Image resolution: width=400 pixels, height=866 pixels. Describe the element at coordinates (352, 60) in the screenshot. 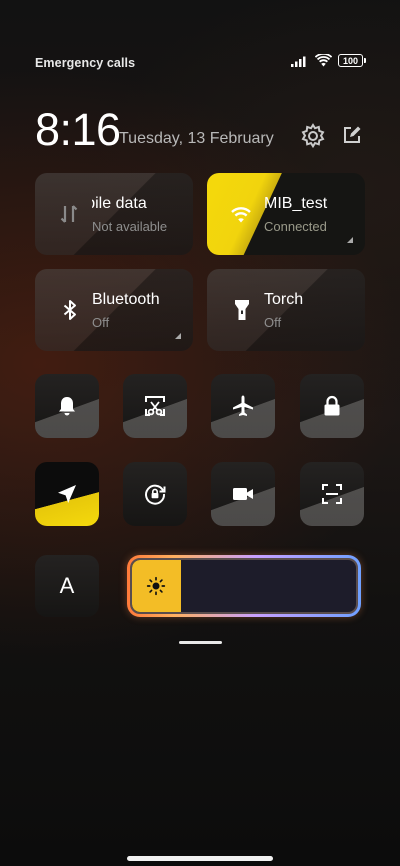

I see `battery-icon: 100` at that location.